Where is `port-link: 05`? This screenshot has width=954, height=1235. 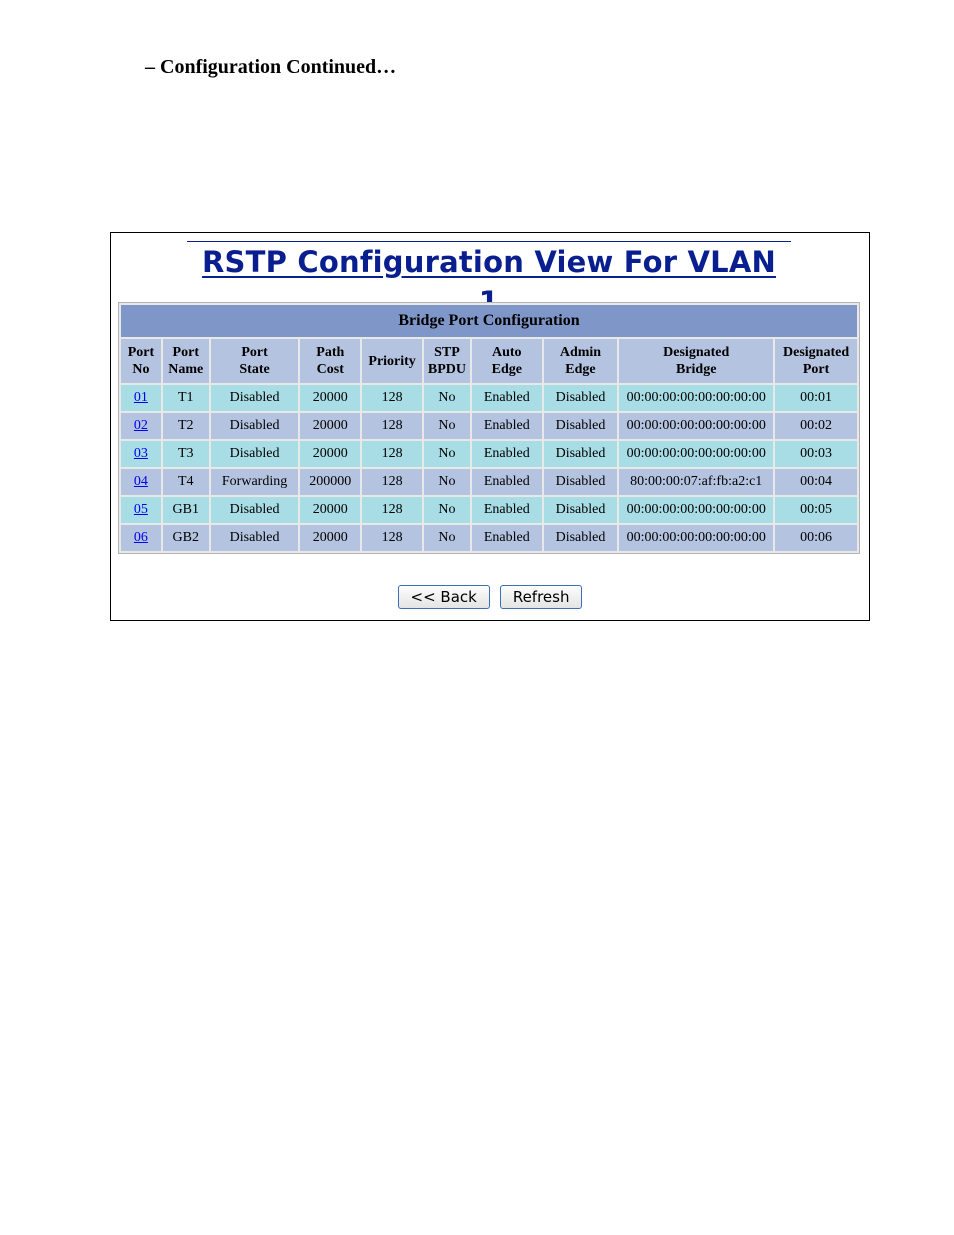 port-link: 05 is located at coordinates (141, 509).